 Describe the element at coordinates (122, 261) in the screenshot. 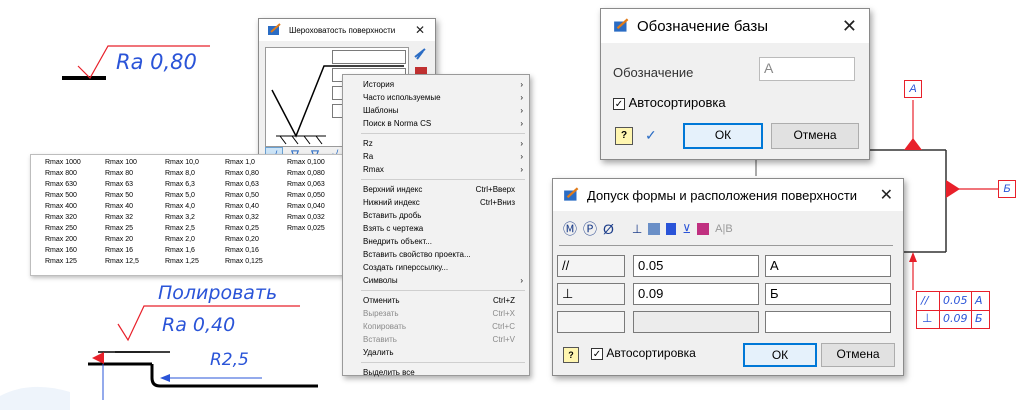

I see `rmax-cell: Rmax 12,5` at that location.